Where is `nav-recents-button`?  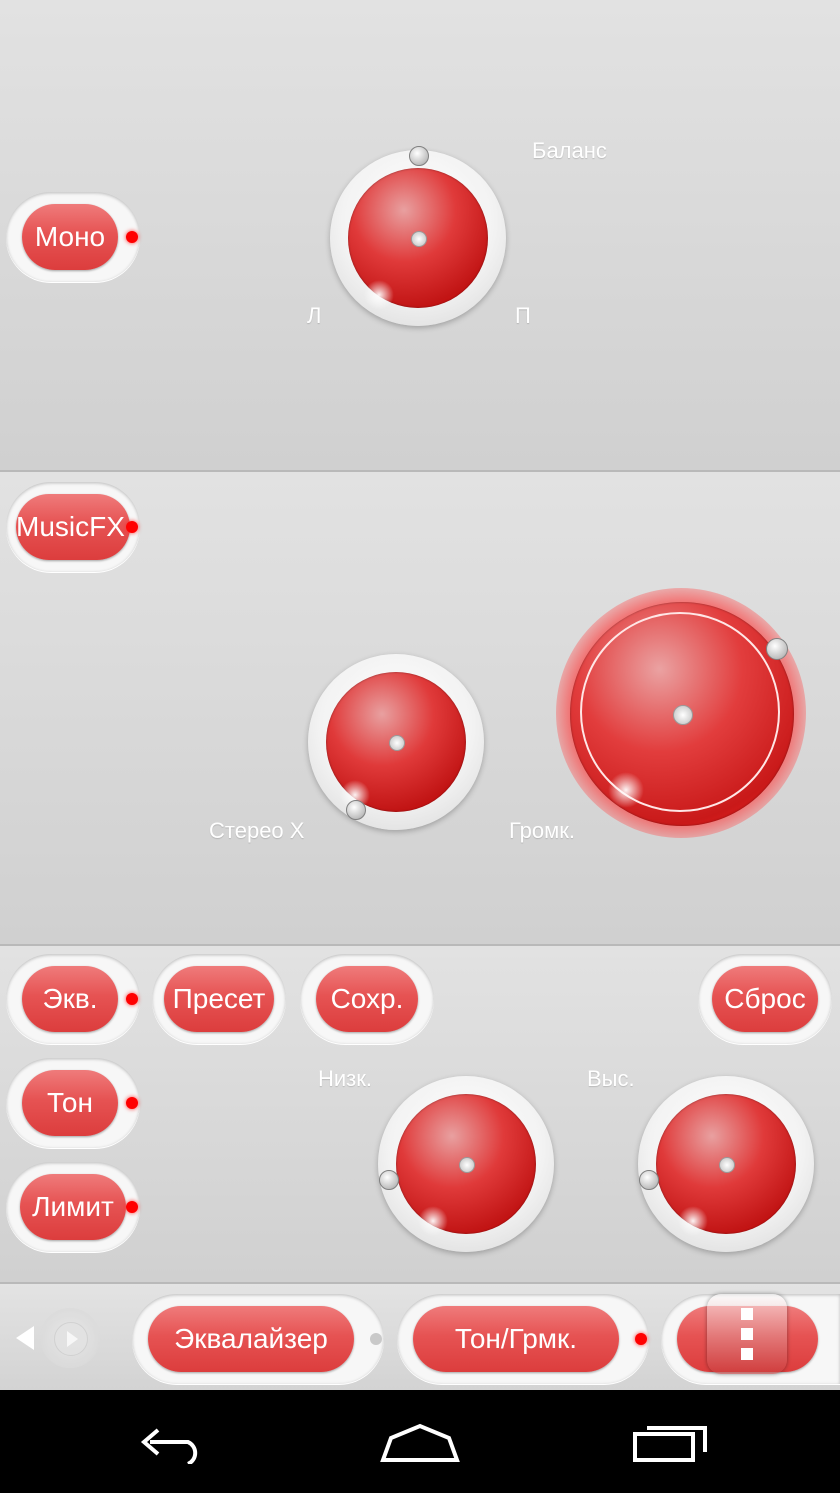 nav-recents-button is located at coordinates (670, 1441).